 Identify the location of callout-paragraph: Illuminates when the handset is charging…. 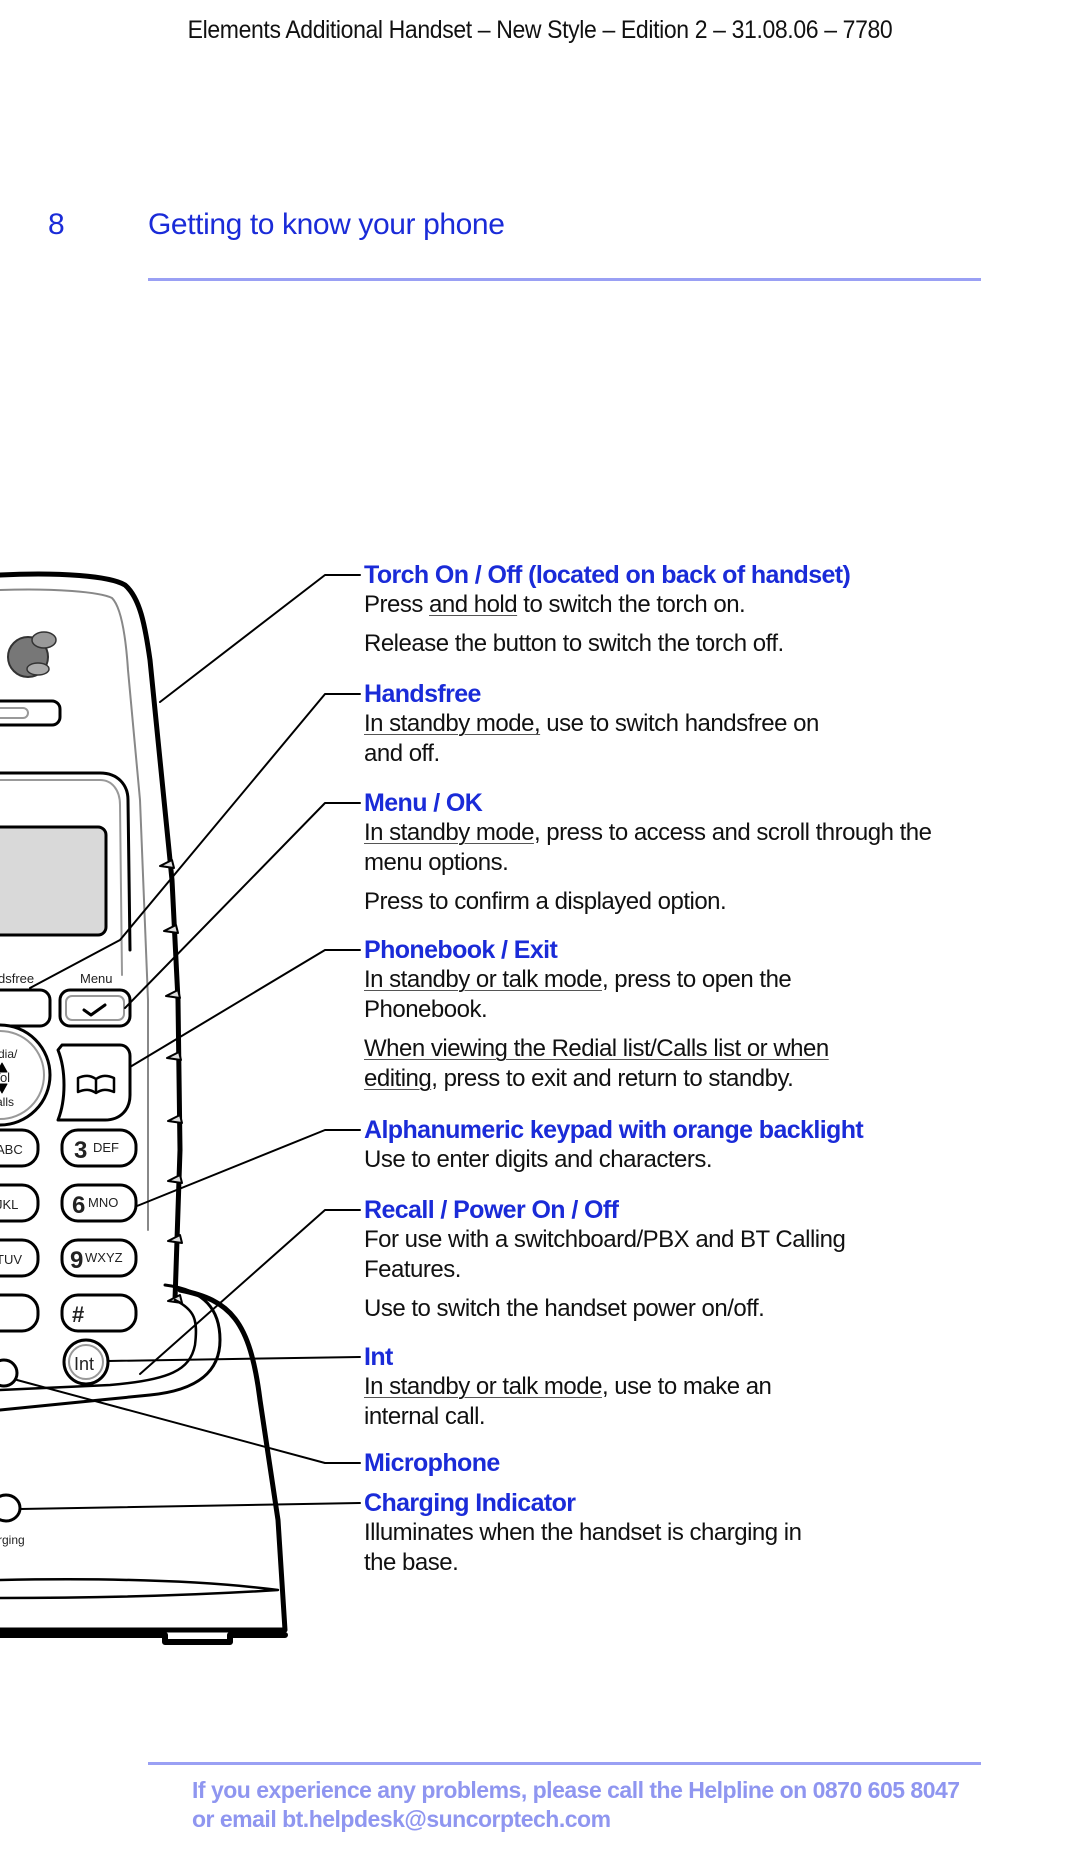
(594, 1548).